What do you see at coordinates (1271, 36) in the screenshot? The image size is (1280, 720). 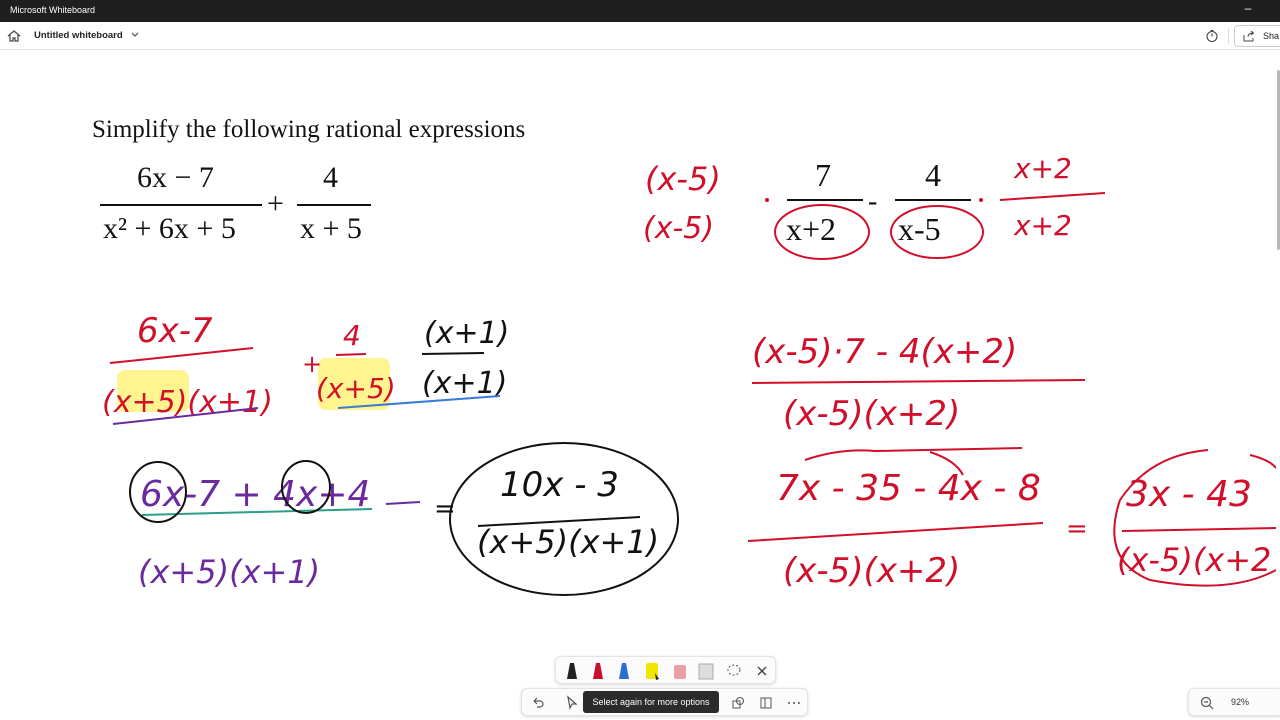 I see `share-label: Sha` at bounding box center [1271, 36].